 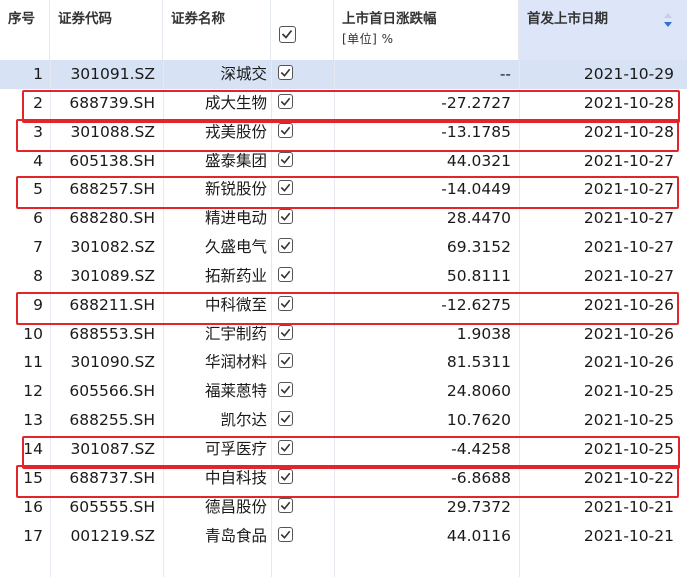 I want to click on security-code: 688211.SH, so click(x=112, y=304).